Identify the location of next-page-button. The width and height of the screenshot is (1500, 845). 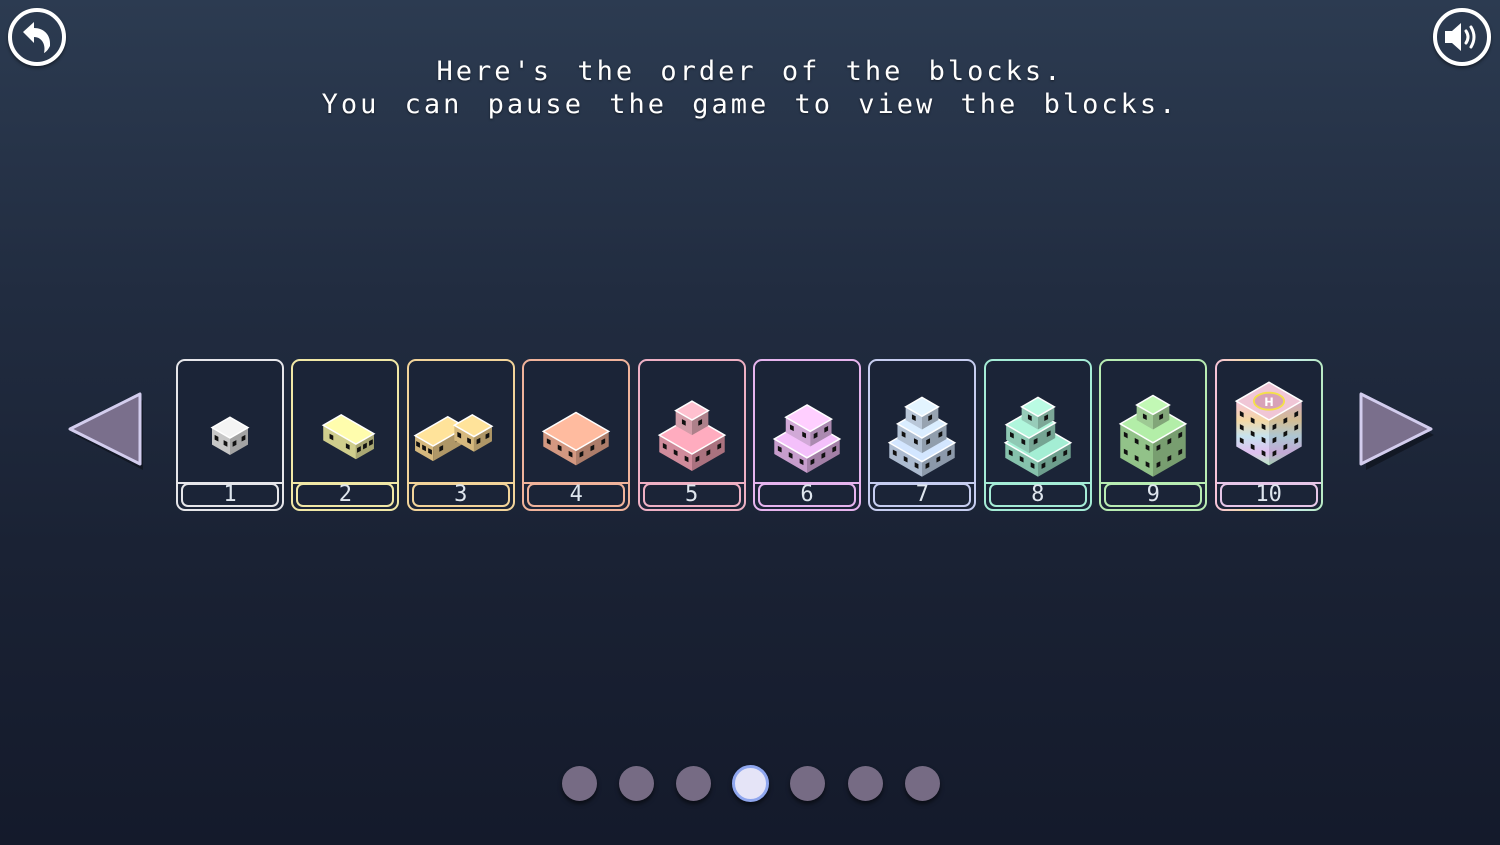
(1398, 433).